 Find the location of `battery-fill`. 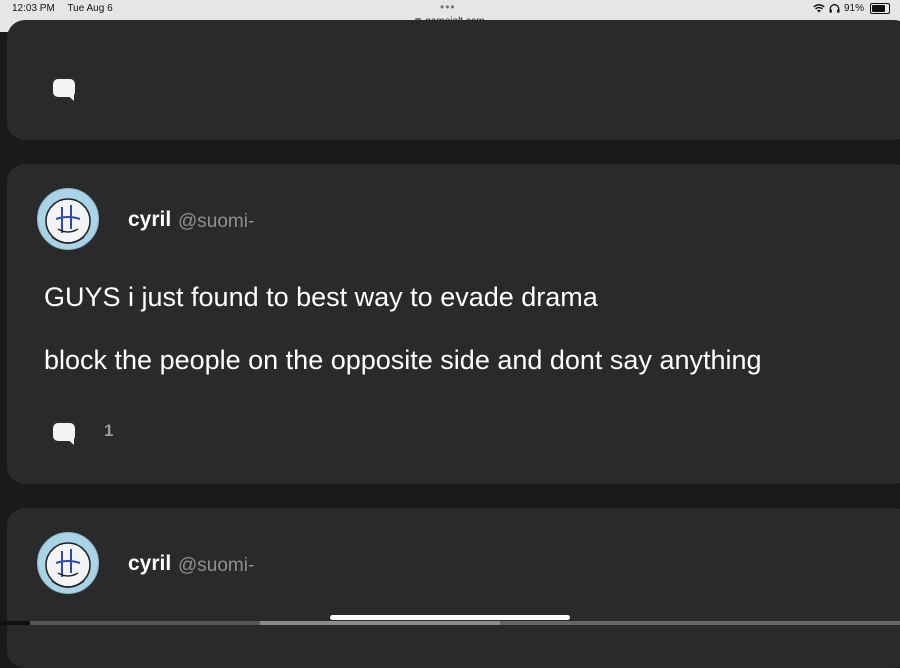

battery-fill is located at coordinates (878, 8).